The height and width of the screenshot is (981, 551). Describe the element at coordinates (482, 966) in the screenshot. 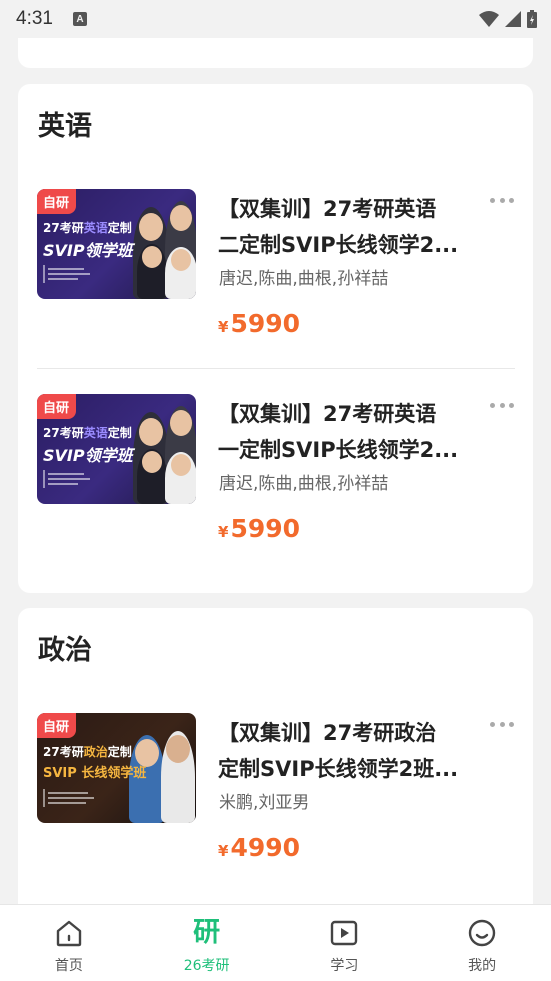

I see `tab-label: 我的` at that location.